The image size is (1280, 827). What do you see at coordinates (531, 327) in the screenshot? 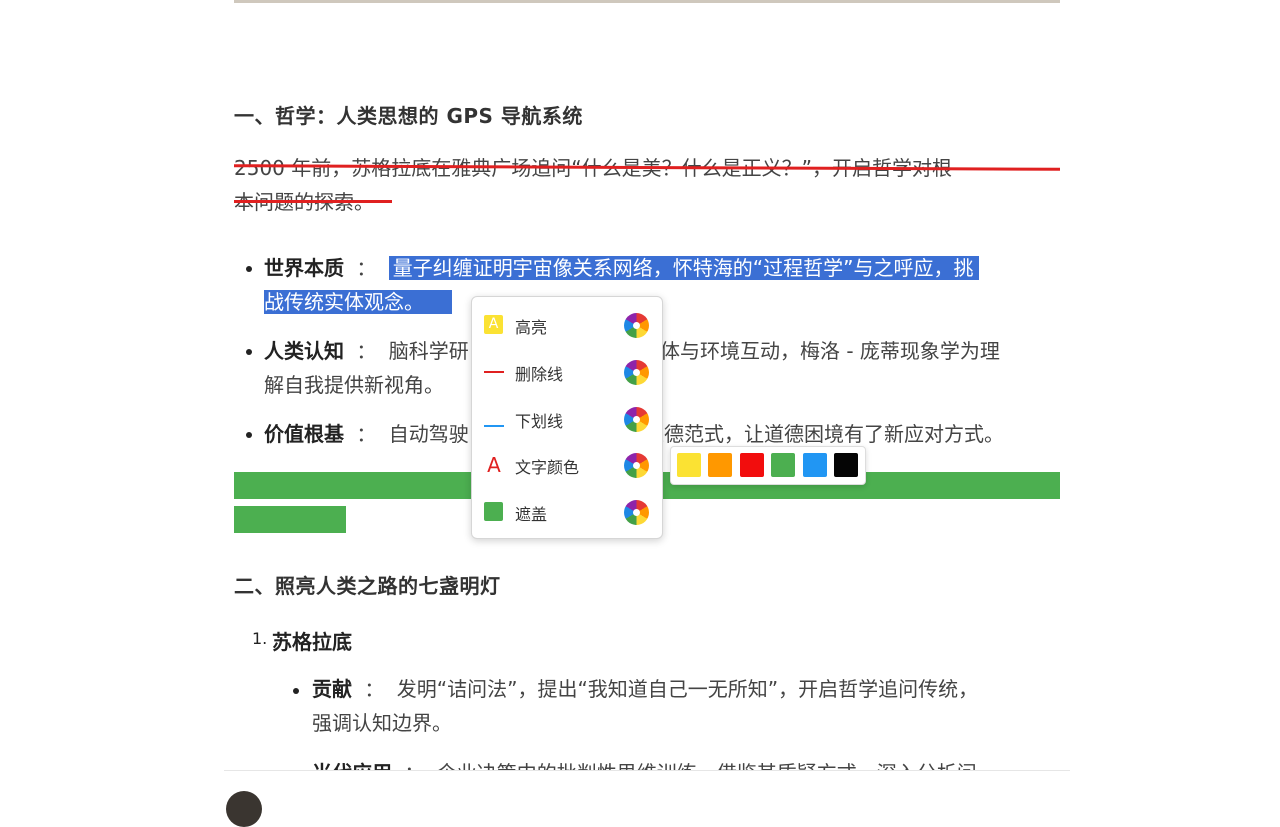
I see `menu-item-label: 高亮` at bounding box center [531, 327].